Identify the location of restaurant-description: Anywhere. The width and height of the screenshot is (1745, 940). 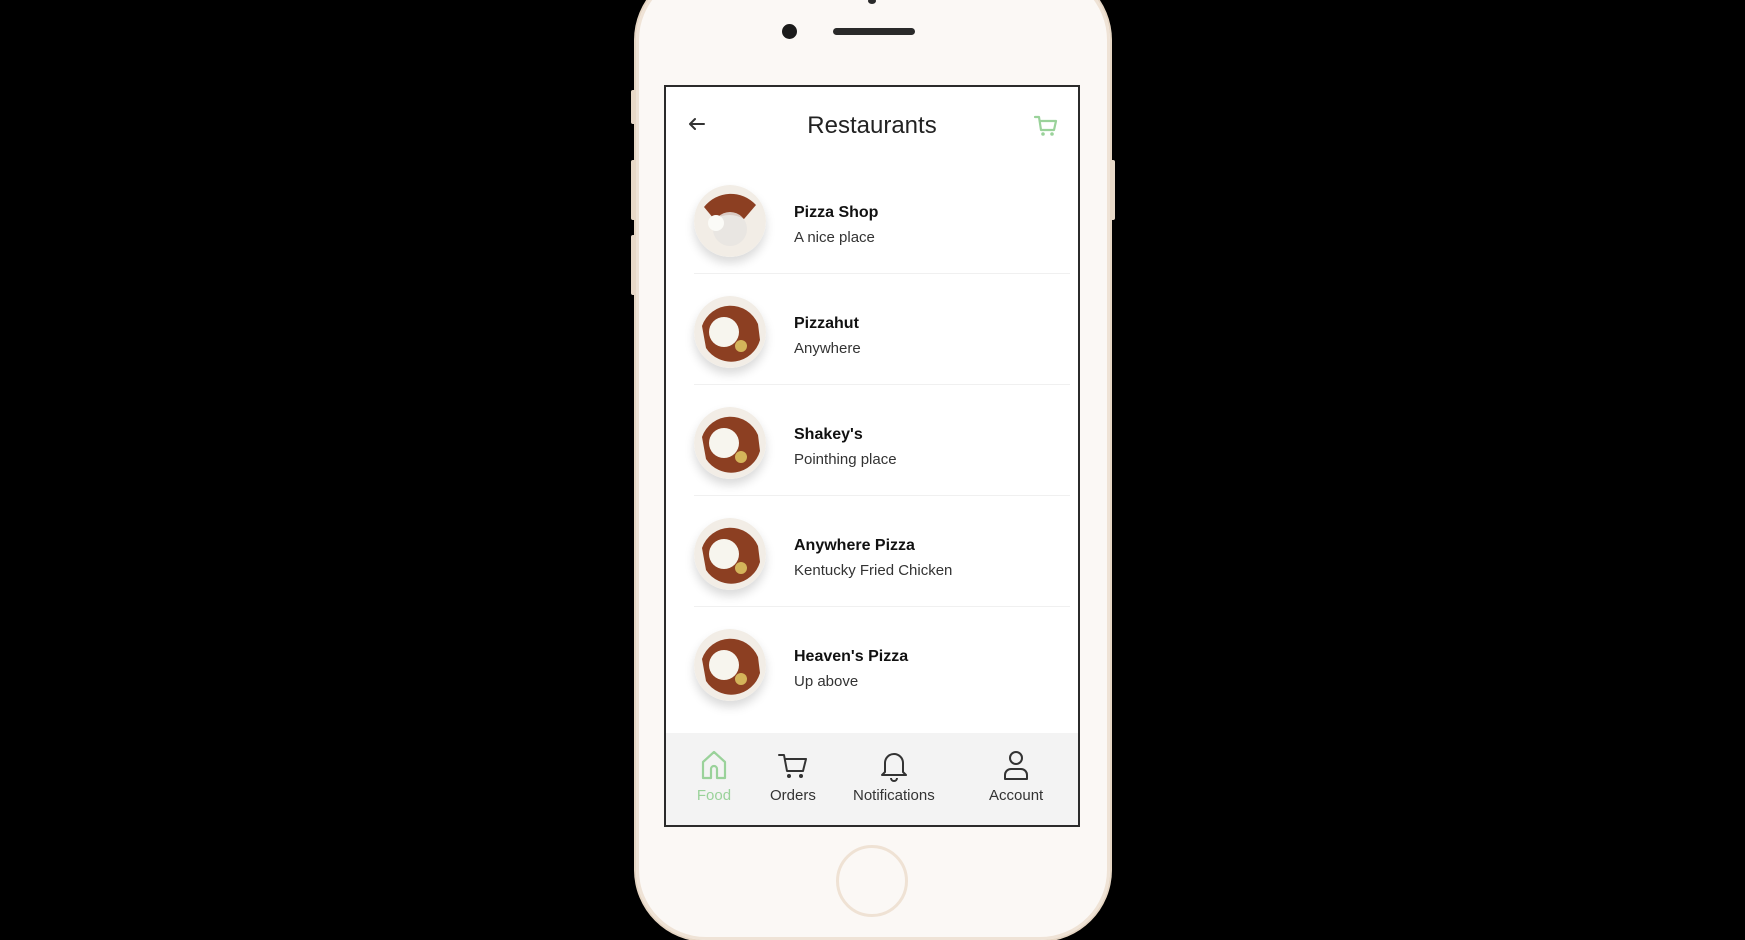
(827, 348).